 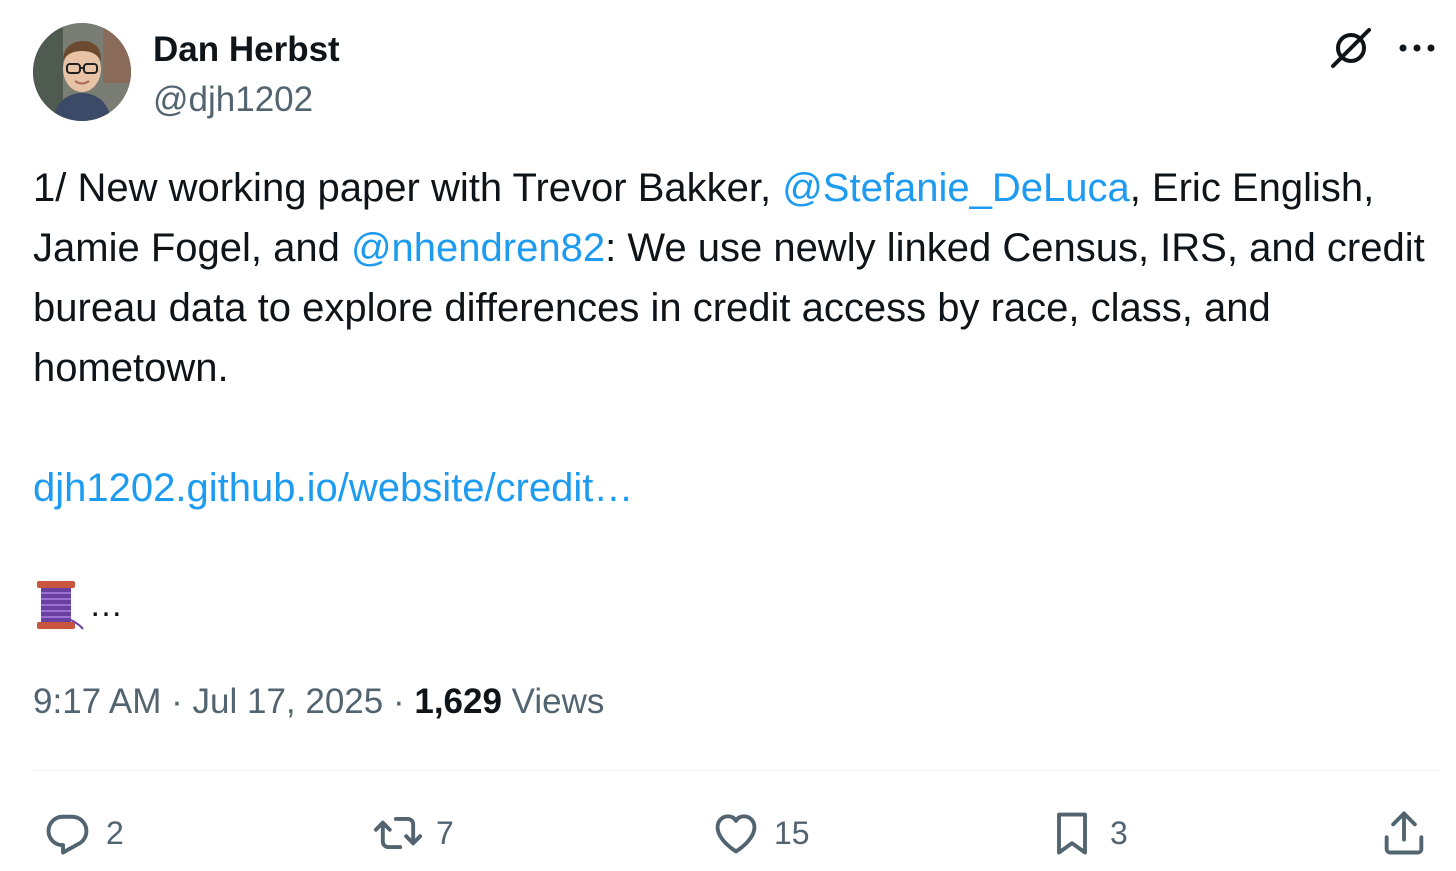 I want to click on reply-button: 2, so click(x=83, y=833).